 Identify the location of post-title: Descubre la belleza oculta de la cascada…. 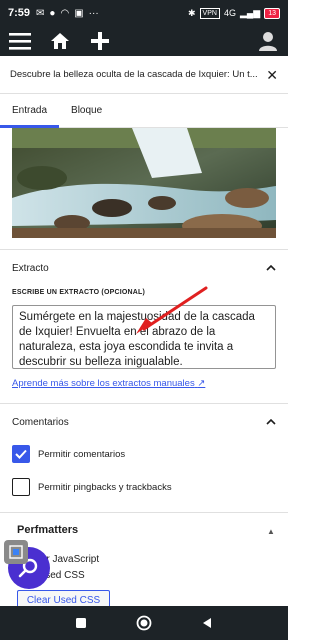
(134, 74).